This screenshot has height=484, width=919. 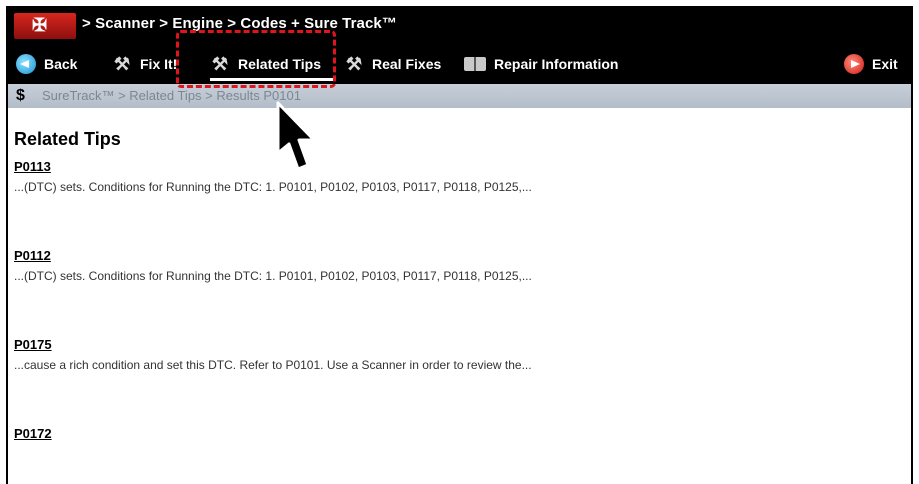 I want to click on page-title: Related Tips, so click(x=67, y=139).